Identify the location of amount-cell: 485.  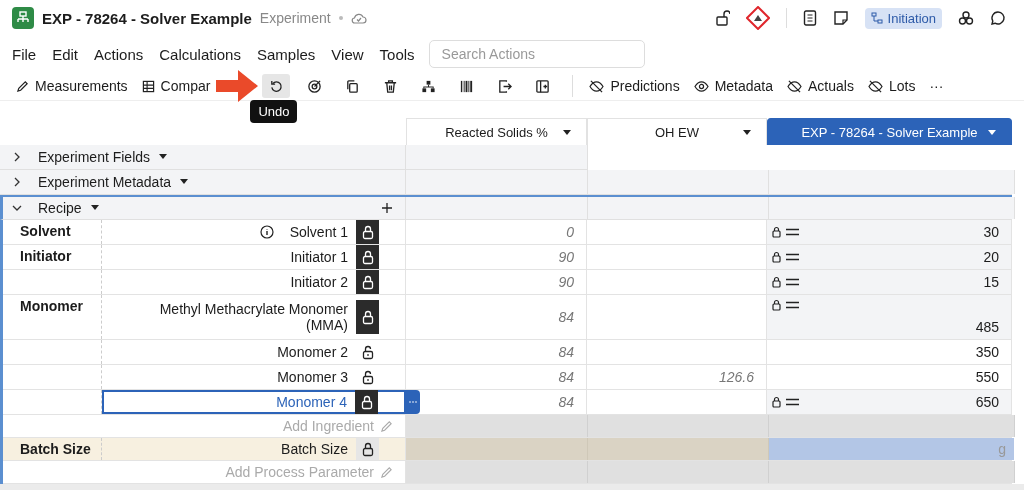
(889, 317).